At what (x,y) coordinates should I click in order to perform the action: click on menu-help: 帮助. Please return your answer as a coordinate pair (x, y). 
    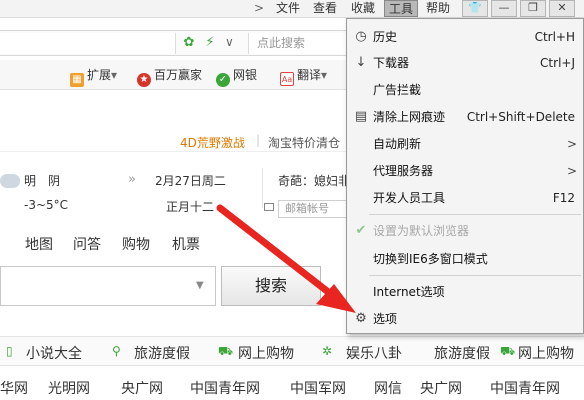
    Looking at the image, I should click on (438, 8).